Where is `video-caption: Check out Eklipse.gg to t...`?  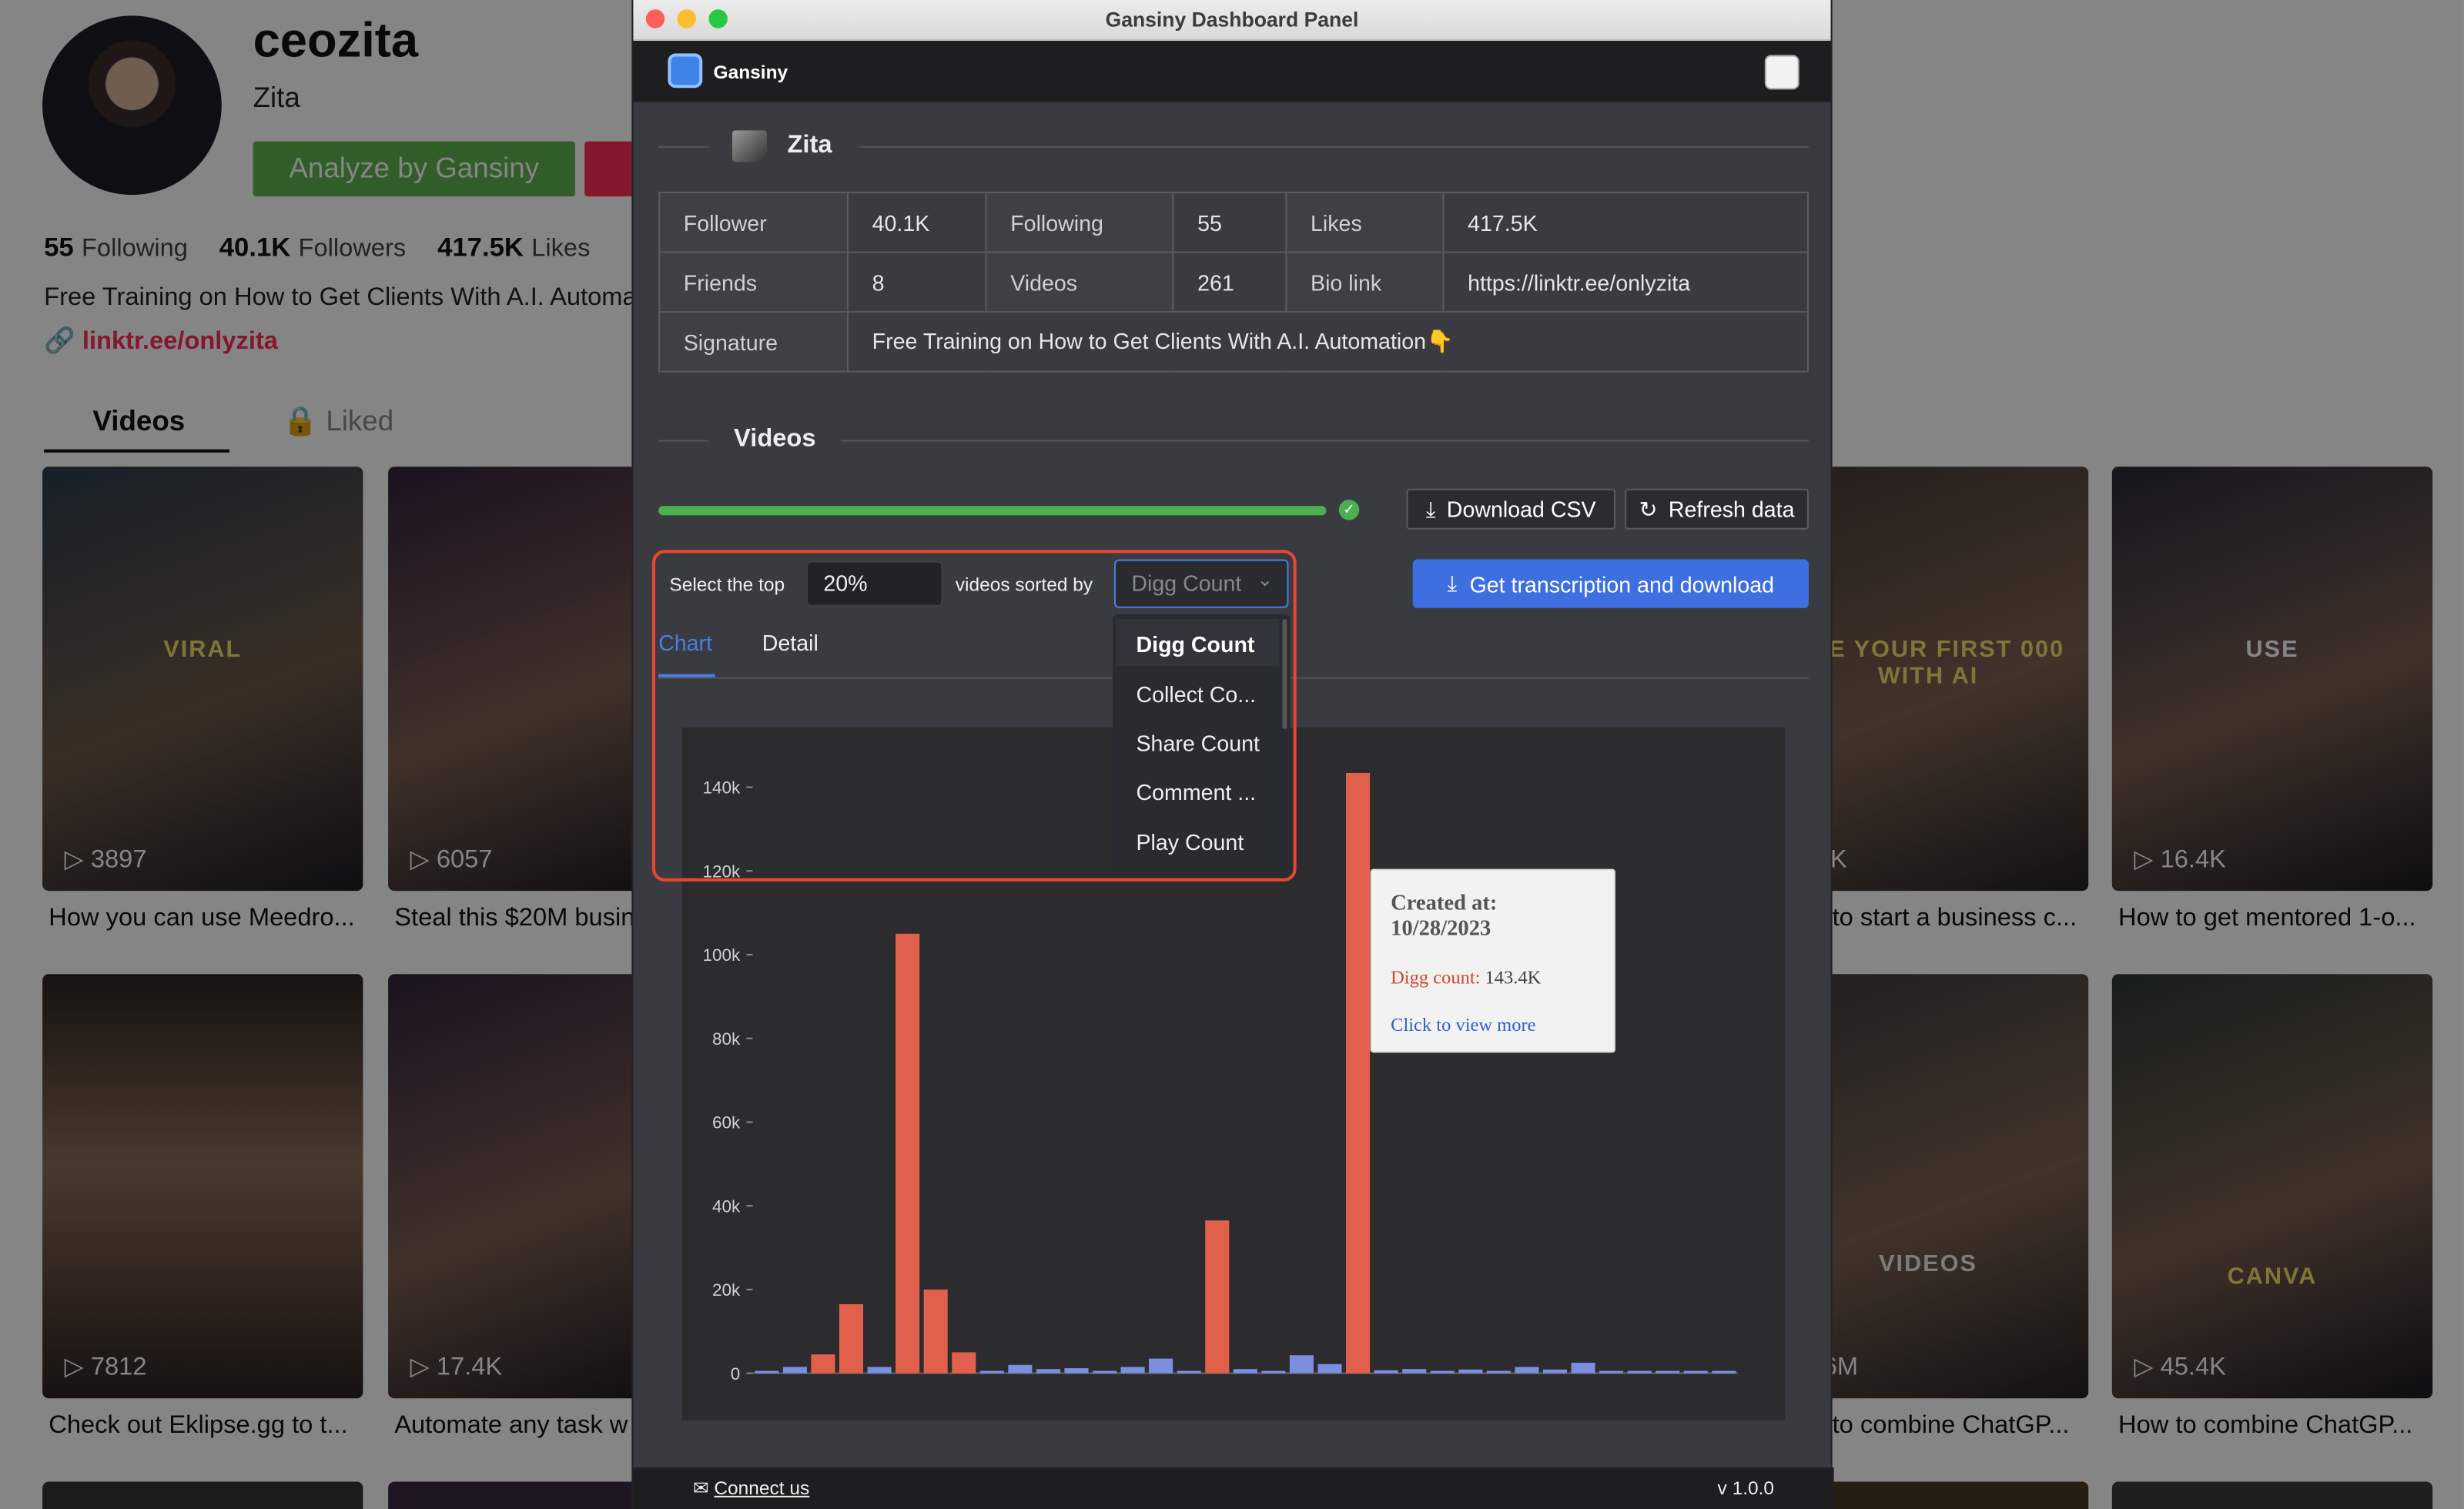
video-caption: Check out Eklipse.gg to t... is located at coordinates (198, 1427).